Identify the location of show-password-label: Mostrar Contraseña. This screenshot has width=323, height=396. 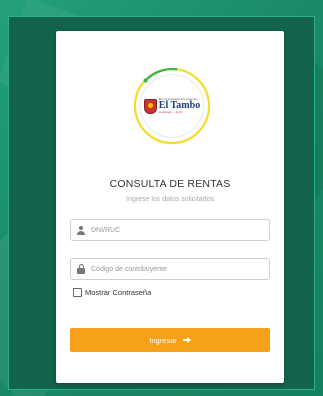
(118, 292).